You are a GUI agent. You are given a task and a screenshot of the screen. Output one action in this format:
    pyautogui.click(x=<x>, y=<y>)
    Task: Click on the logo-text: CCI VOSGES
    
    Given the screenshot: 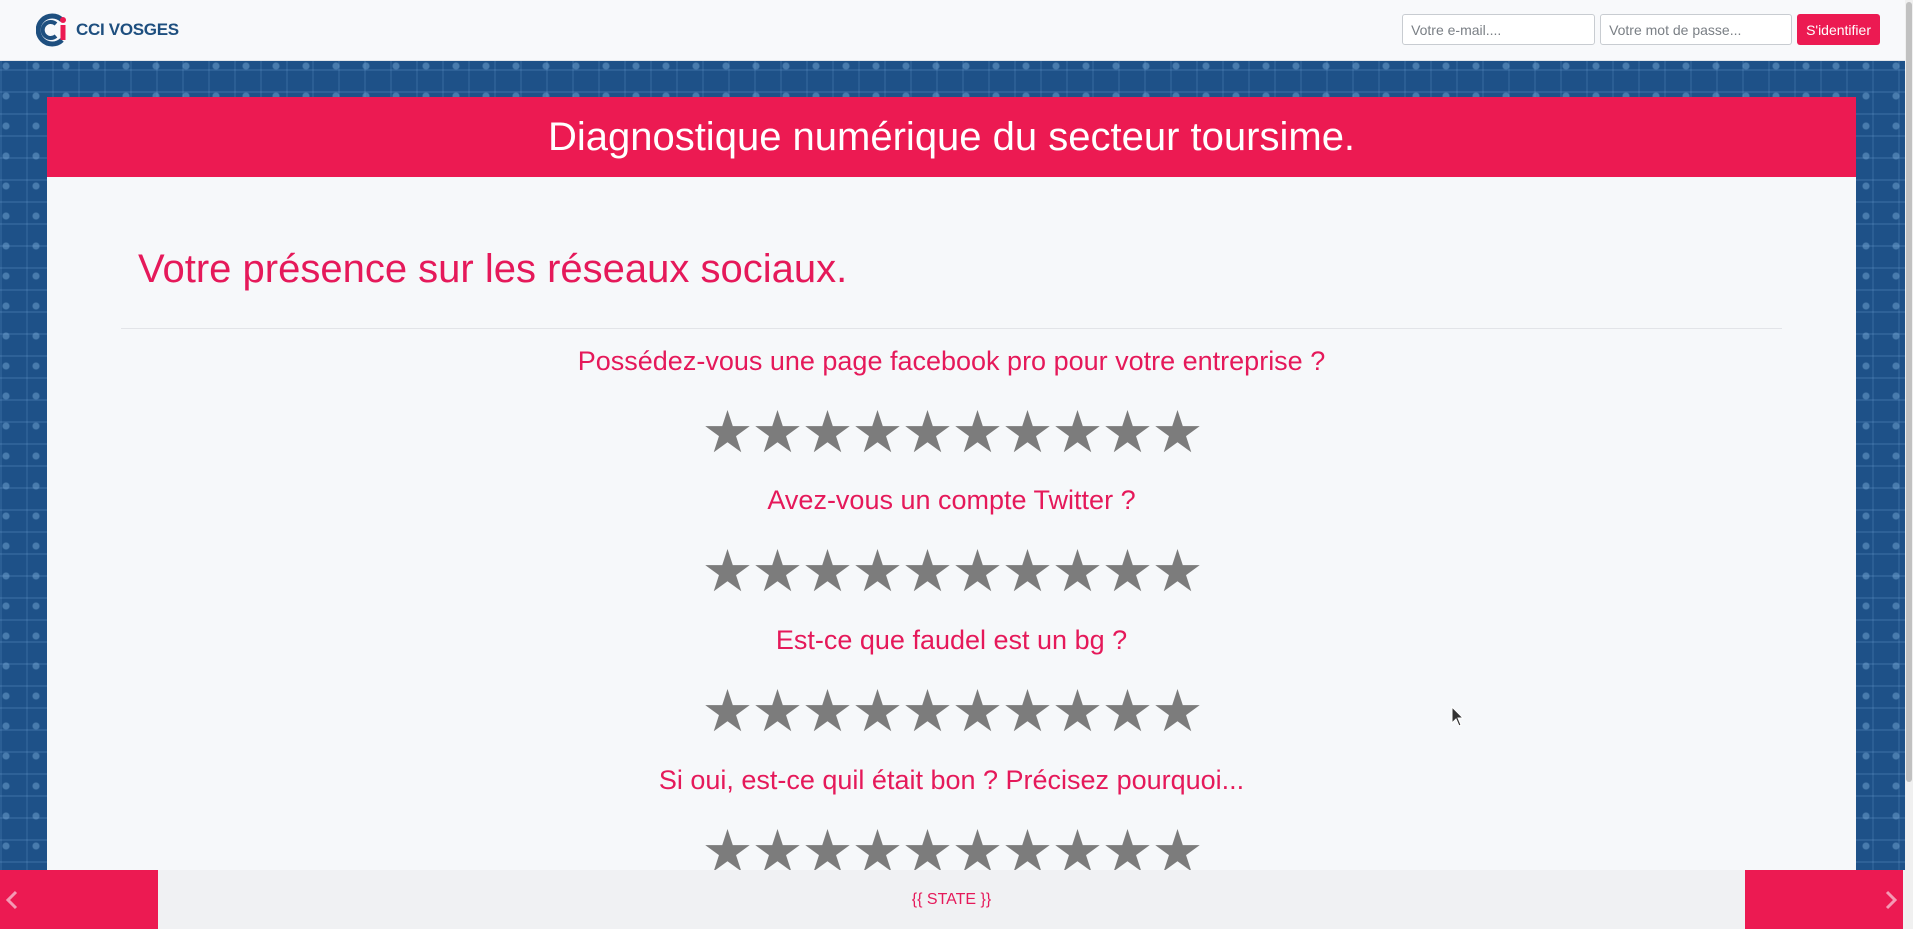 What is the action you would take?
    pyautogui.click(x=127, y=29)
    